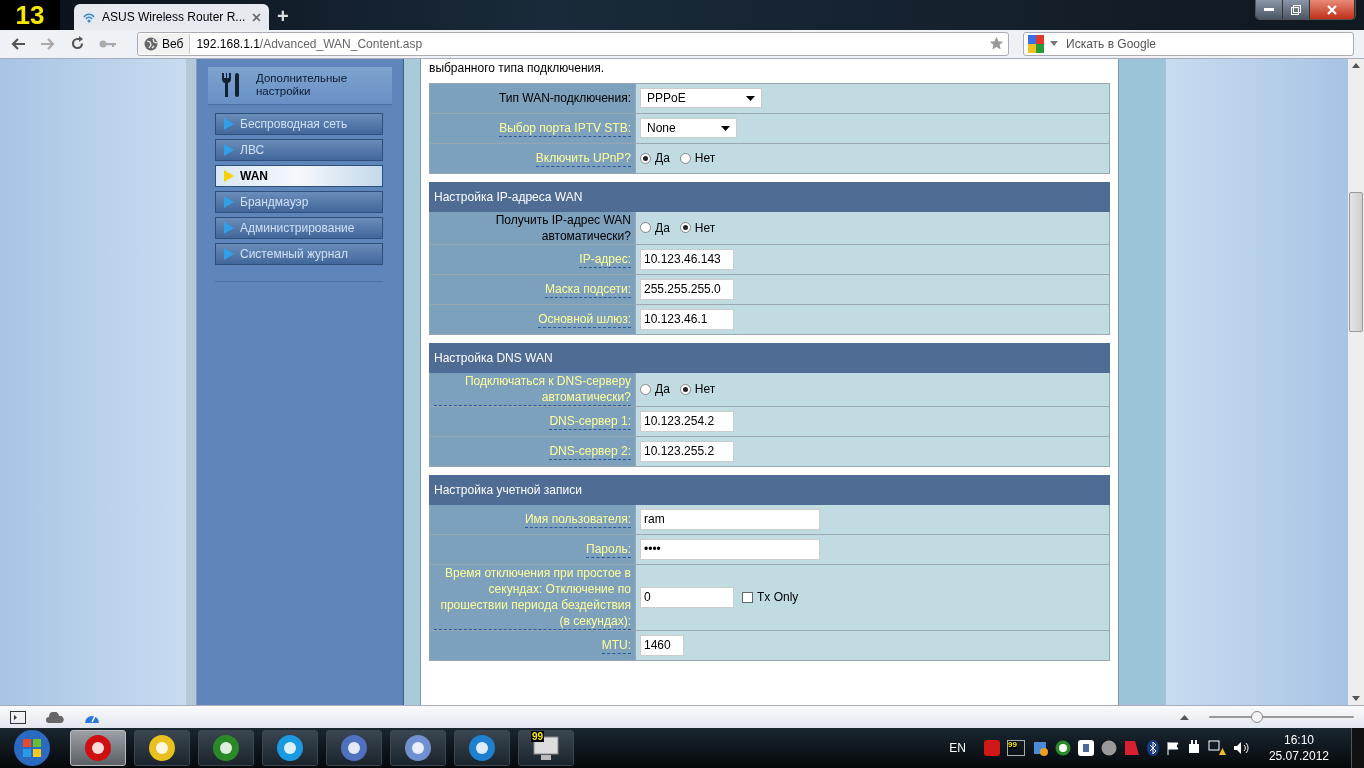 The width and height of the screenshot is (1364, 768). What do you see at coordinates (1193, 748) in the screenshot?
I see `power-plug-icon` at bounding box center [1193, 748].